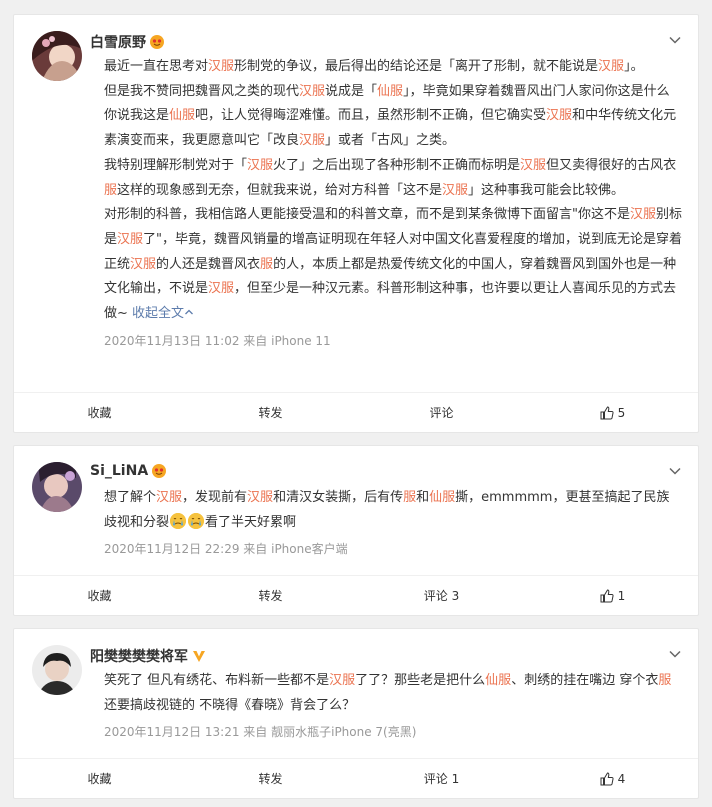 This screenshot has width=712, height=807. What do you see at coordinates (230, 705) in the screenshot?
I see `post-text: 还要搞歧视链的 不晓得《春晓》背会了么？` at bounding box center [230, 705].